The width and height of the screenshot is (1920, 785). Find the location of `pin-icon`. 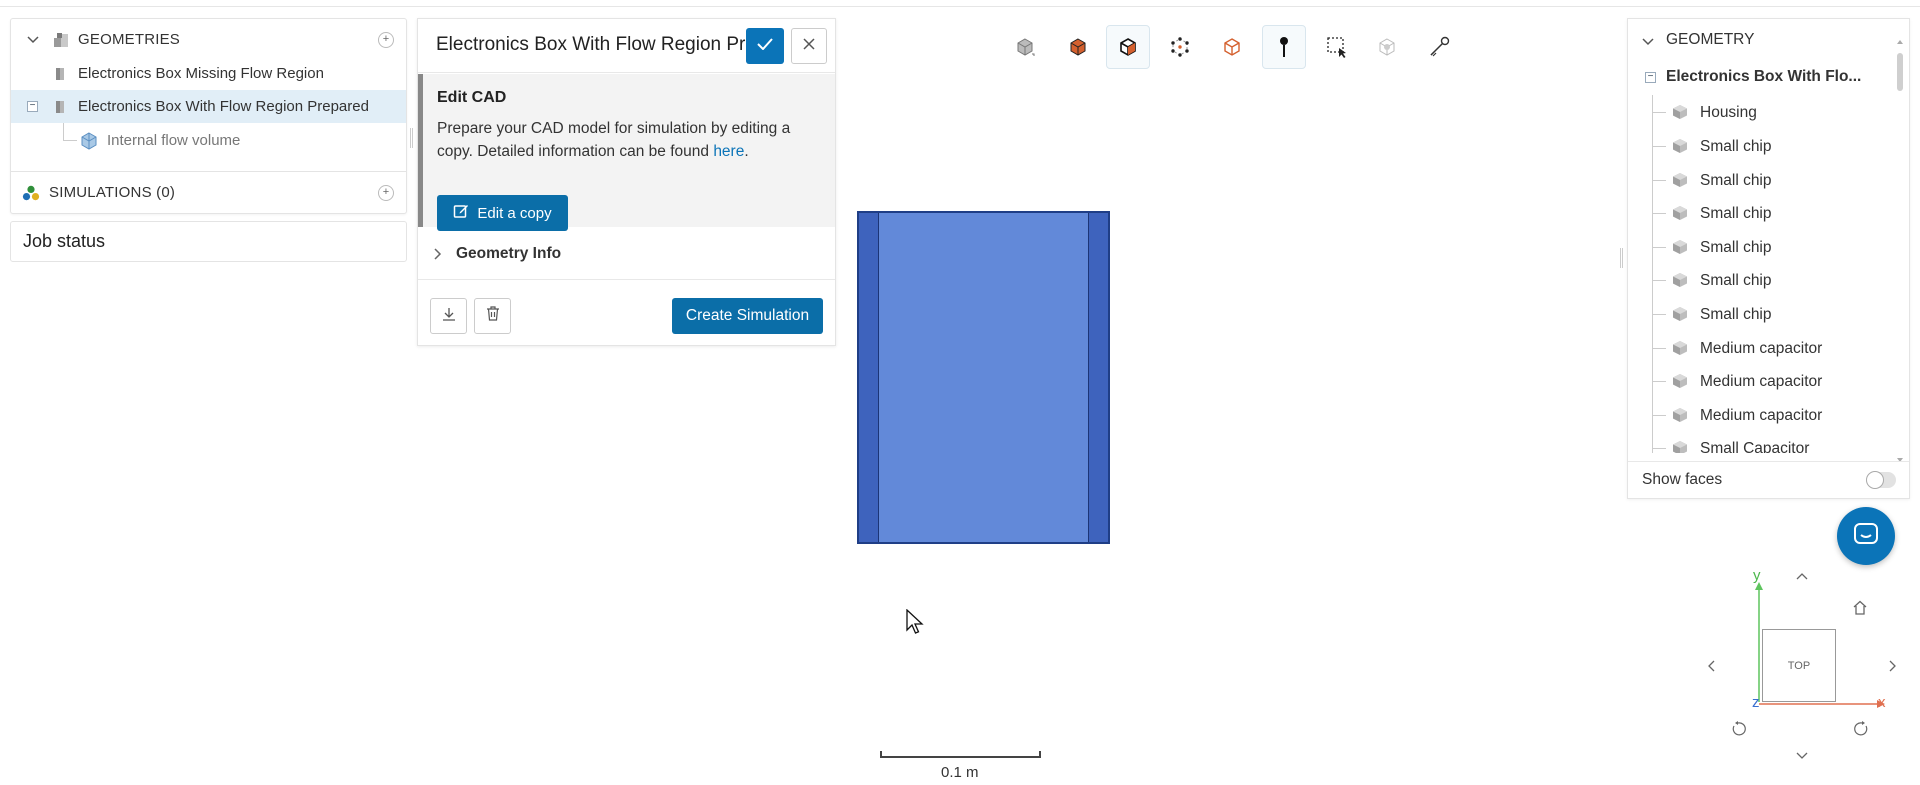

pin-icon is located at coordinates (1284, 47).